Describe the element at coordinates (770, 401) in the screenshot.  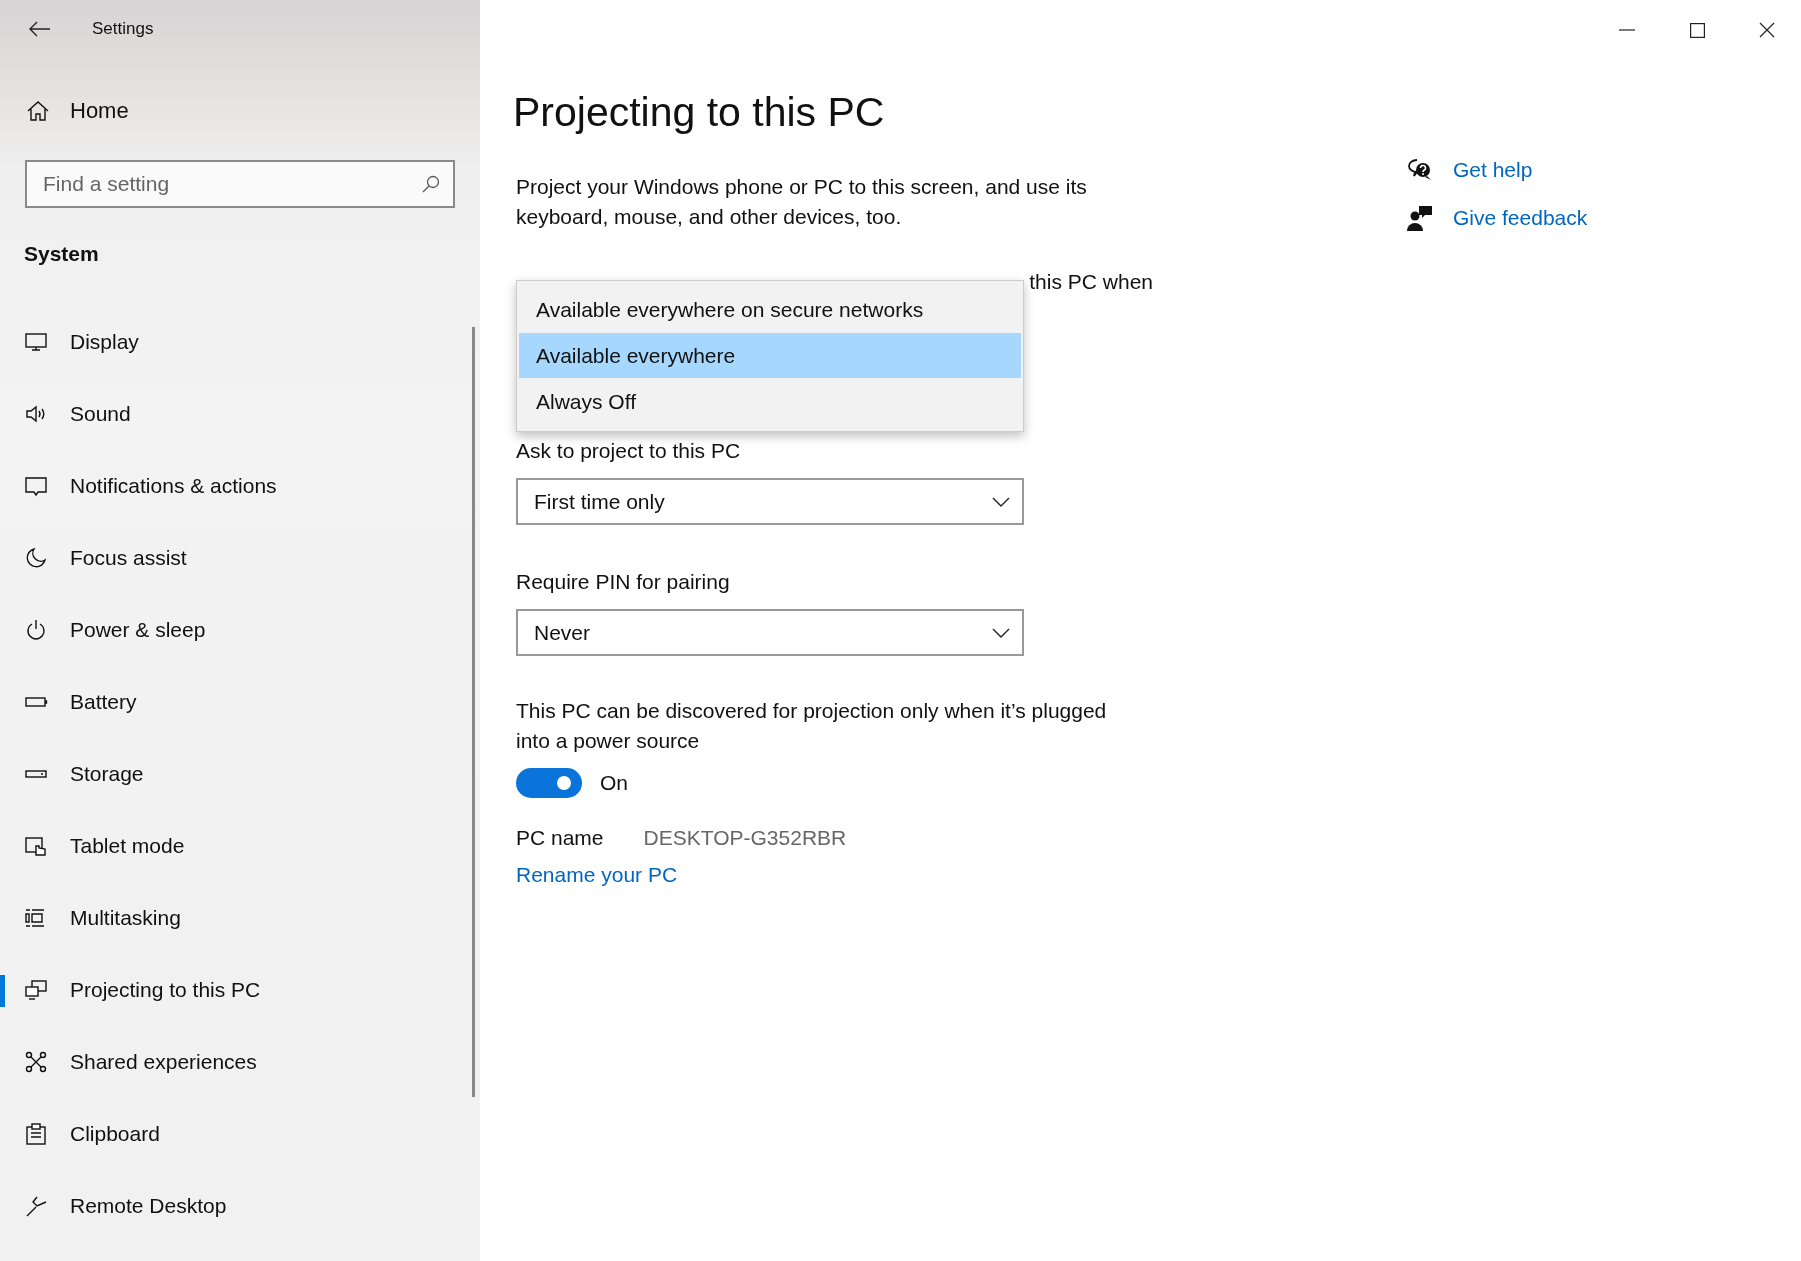
I see `dropdown-option: Always Off` at that location.